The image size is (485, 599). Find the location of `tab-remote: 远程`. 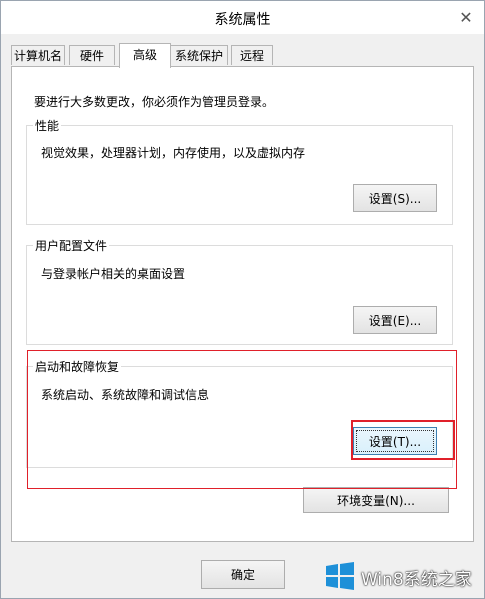

tab-remote: 远程 is located at coordinates (252, 55).